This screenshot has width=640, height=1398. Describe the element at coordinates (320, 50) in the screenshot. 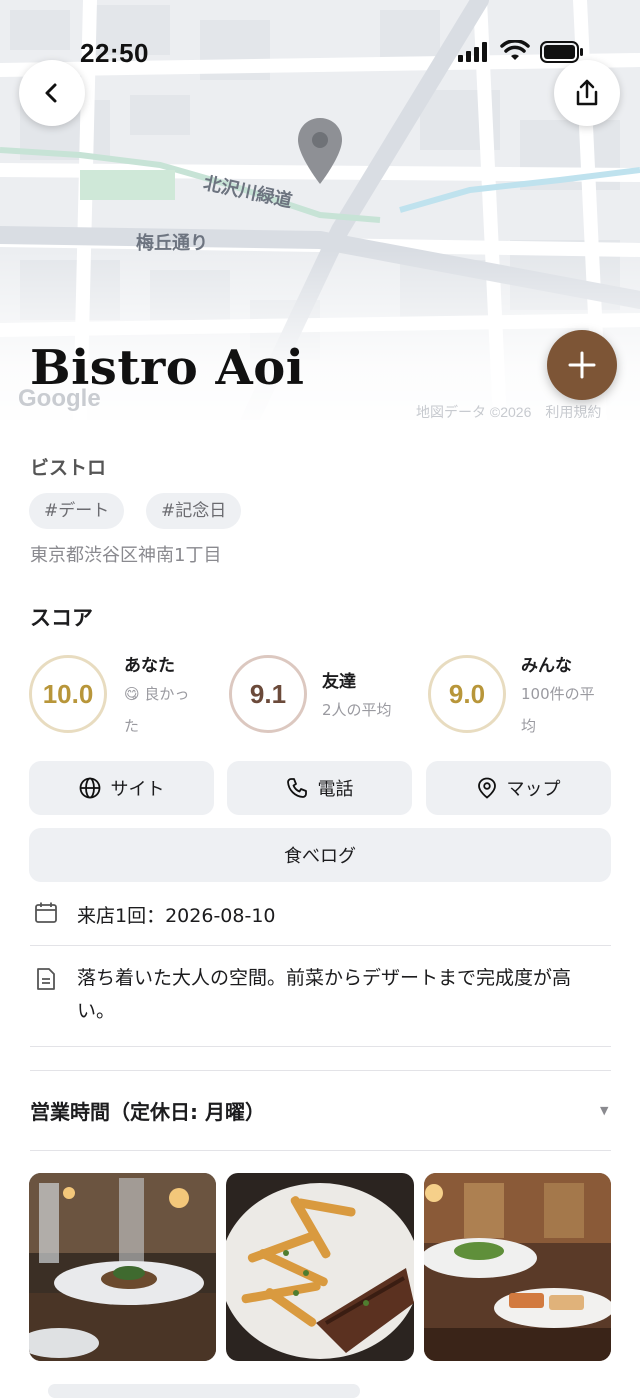

I see `status-bar: 22:50` at that location.